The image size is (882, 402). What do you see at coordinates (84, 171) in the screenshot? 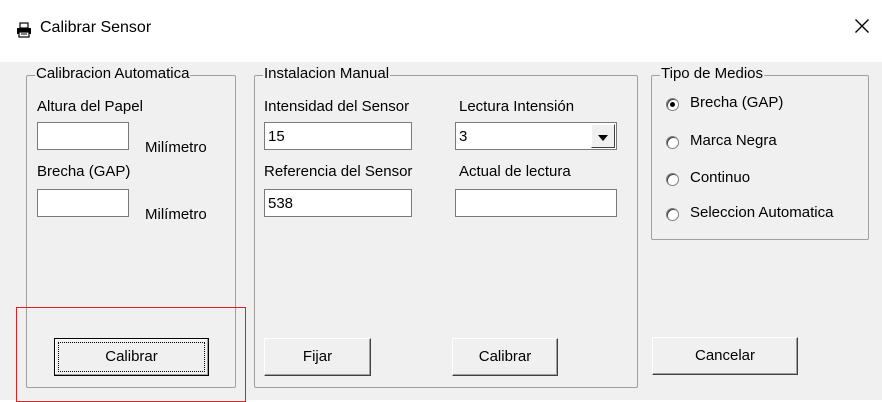
I see `gap-label: Brecha (GAP)` at bounding box center [84, 171].